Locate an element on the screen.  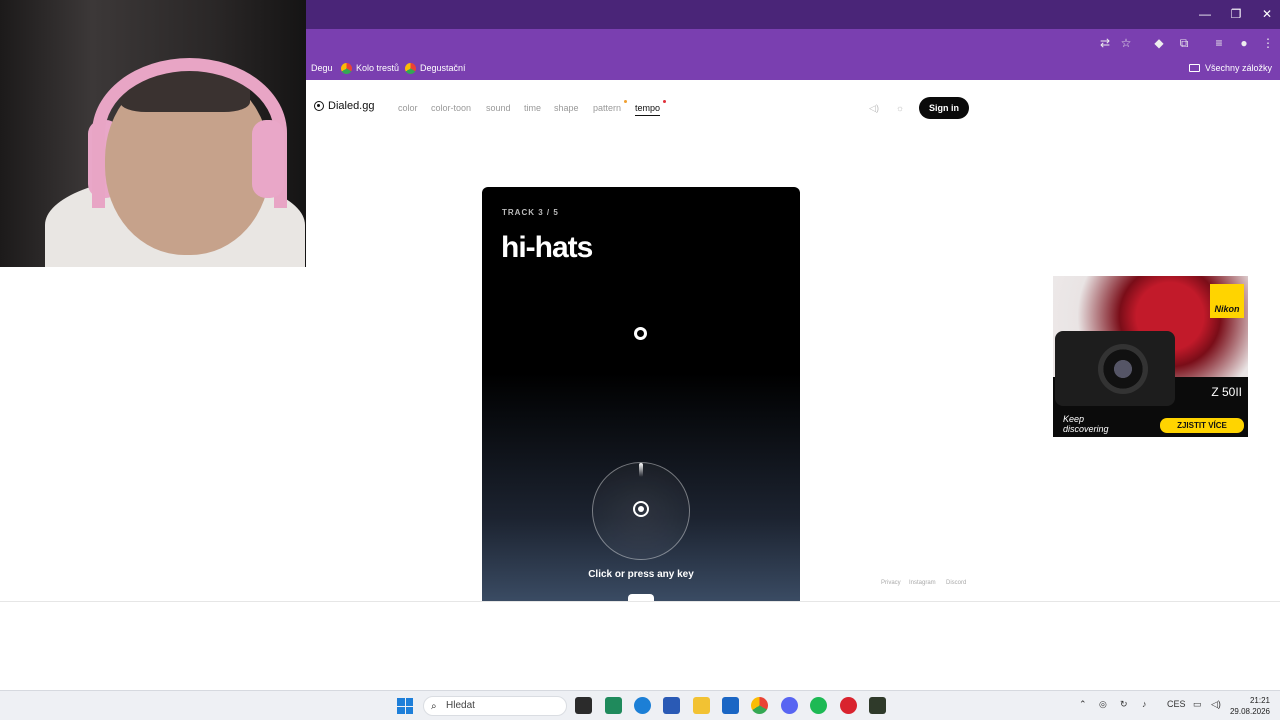
clock-date: 29.08.2026 is located at coordinates (1249, 711).